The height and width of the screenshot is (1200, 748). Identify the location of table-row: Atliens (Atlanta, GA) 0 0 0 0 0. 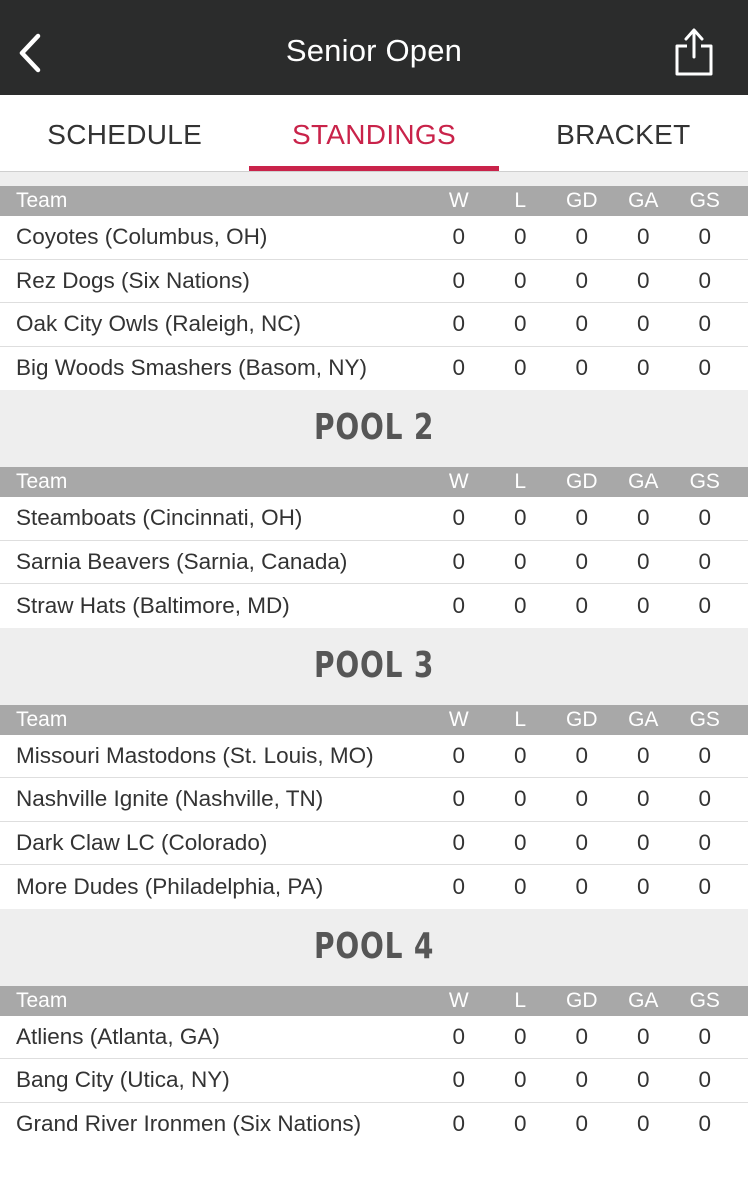
(374, 1037).